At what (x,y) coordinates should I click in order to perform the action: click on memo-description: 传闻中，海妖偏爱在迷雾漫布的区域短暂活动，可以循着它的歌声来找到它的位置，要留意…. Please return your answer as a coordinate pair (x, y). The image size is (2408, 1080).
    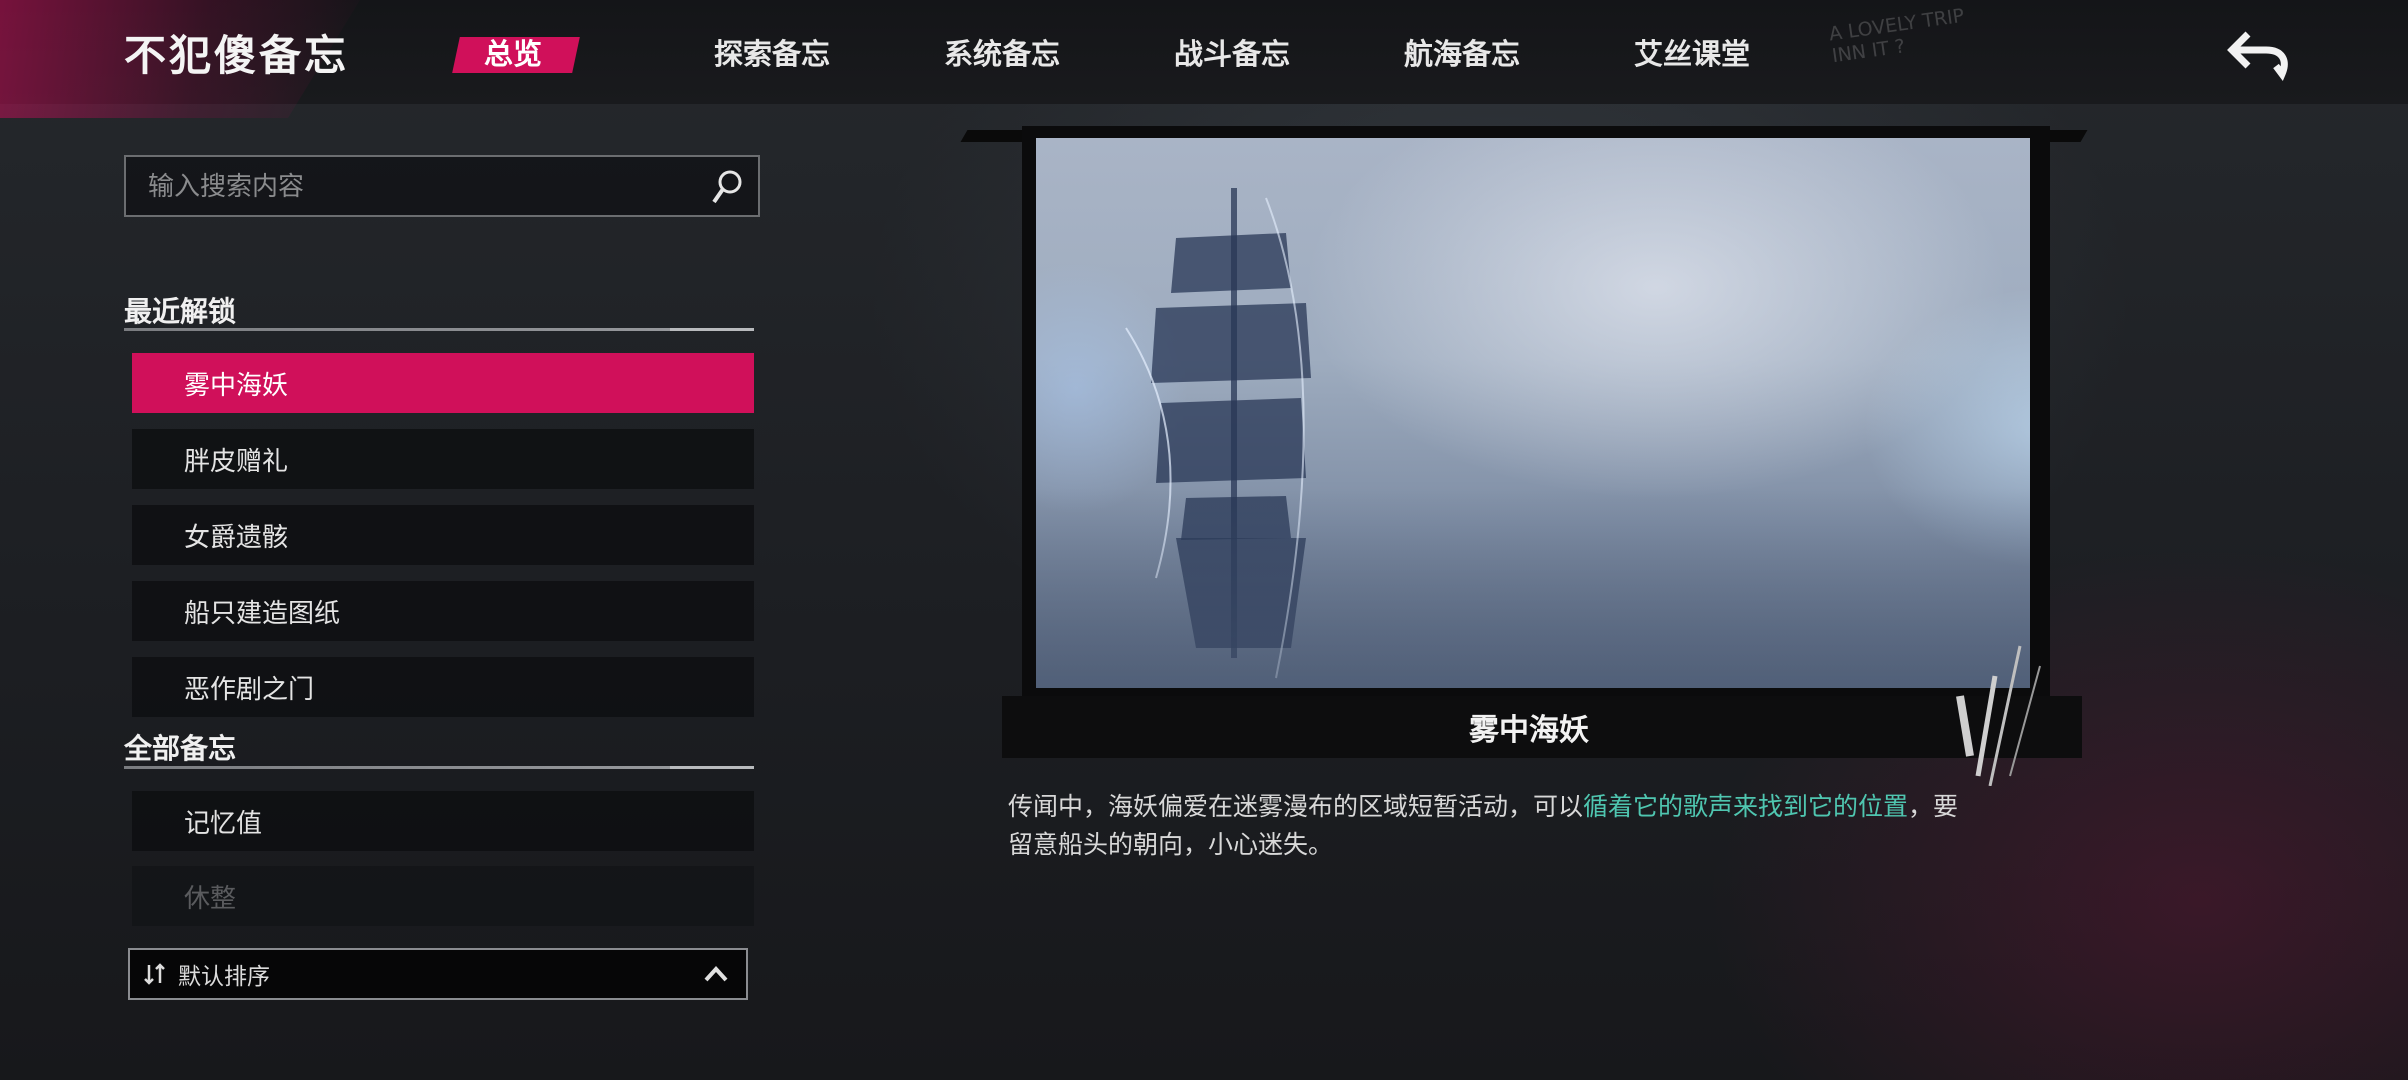
    Looking at the image, I should click on (1488, 826).